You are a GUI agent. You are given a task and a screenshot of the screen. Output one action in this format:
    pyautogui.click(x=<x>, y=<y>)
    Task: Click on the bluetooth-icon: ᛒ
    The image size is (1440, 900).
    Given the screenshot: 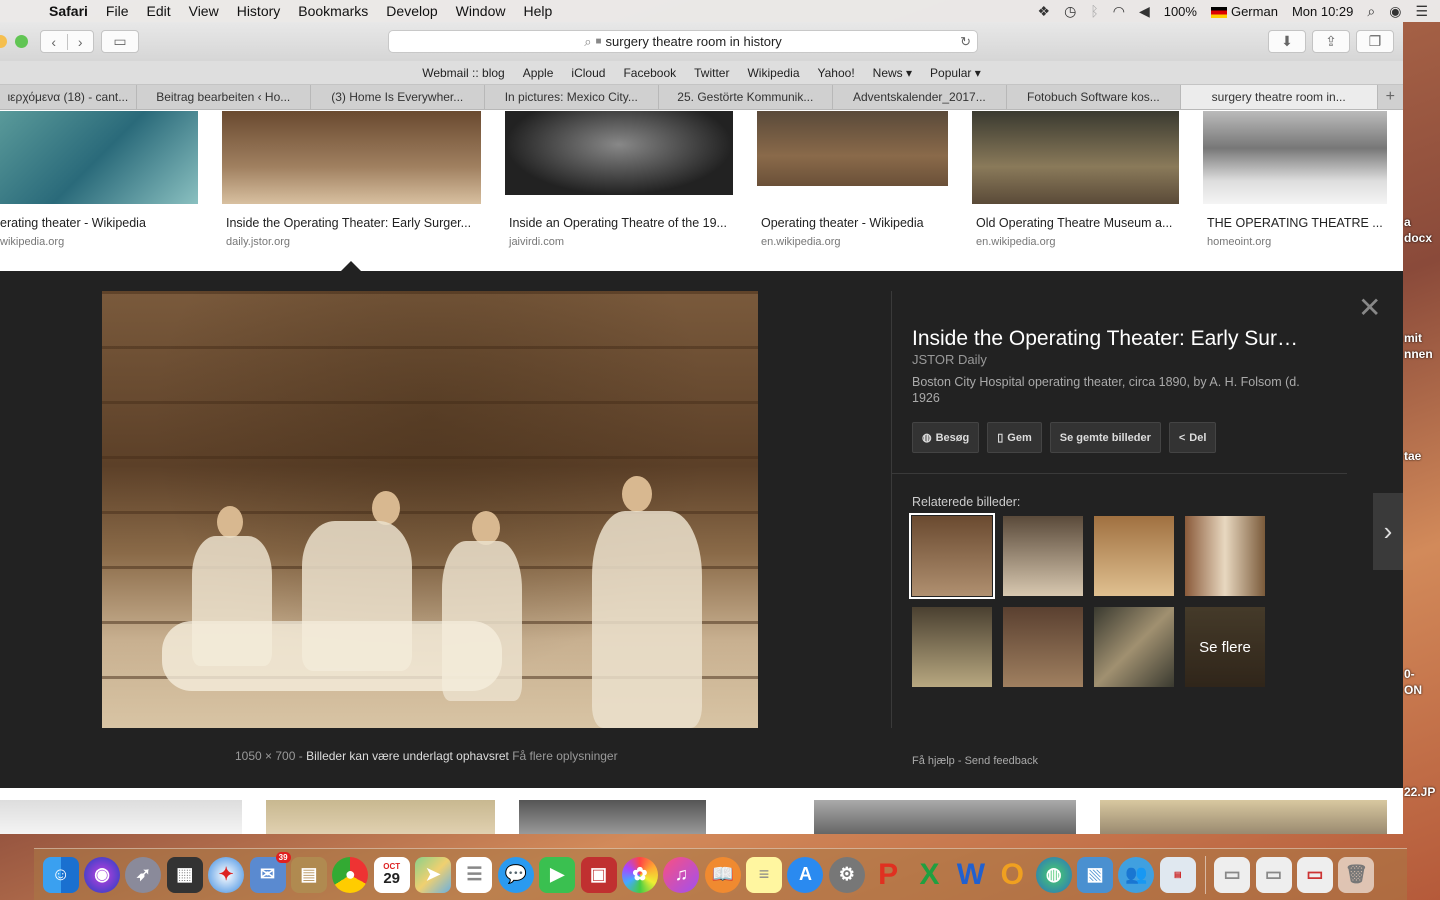 What is the action you would take?
    pyautogui.click(x=1094, y=11)
    